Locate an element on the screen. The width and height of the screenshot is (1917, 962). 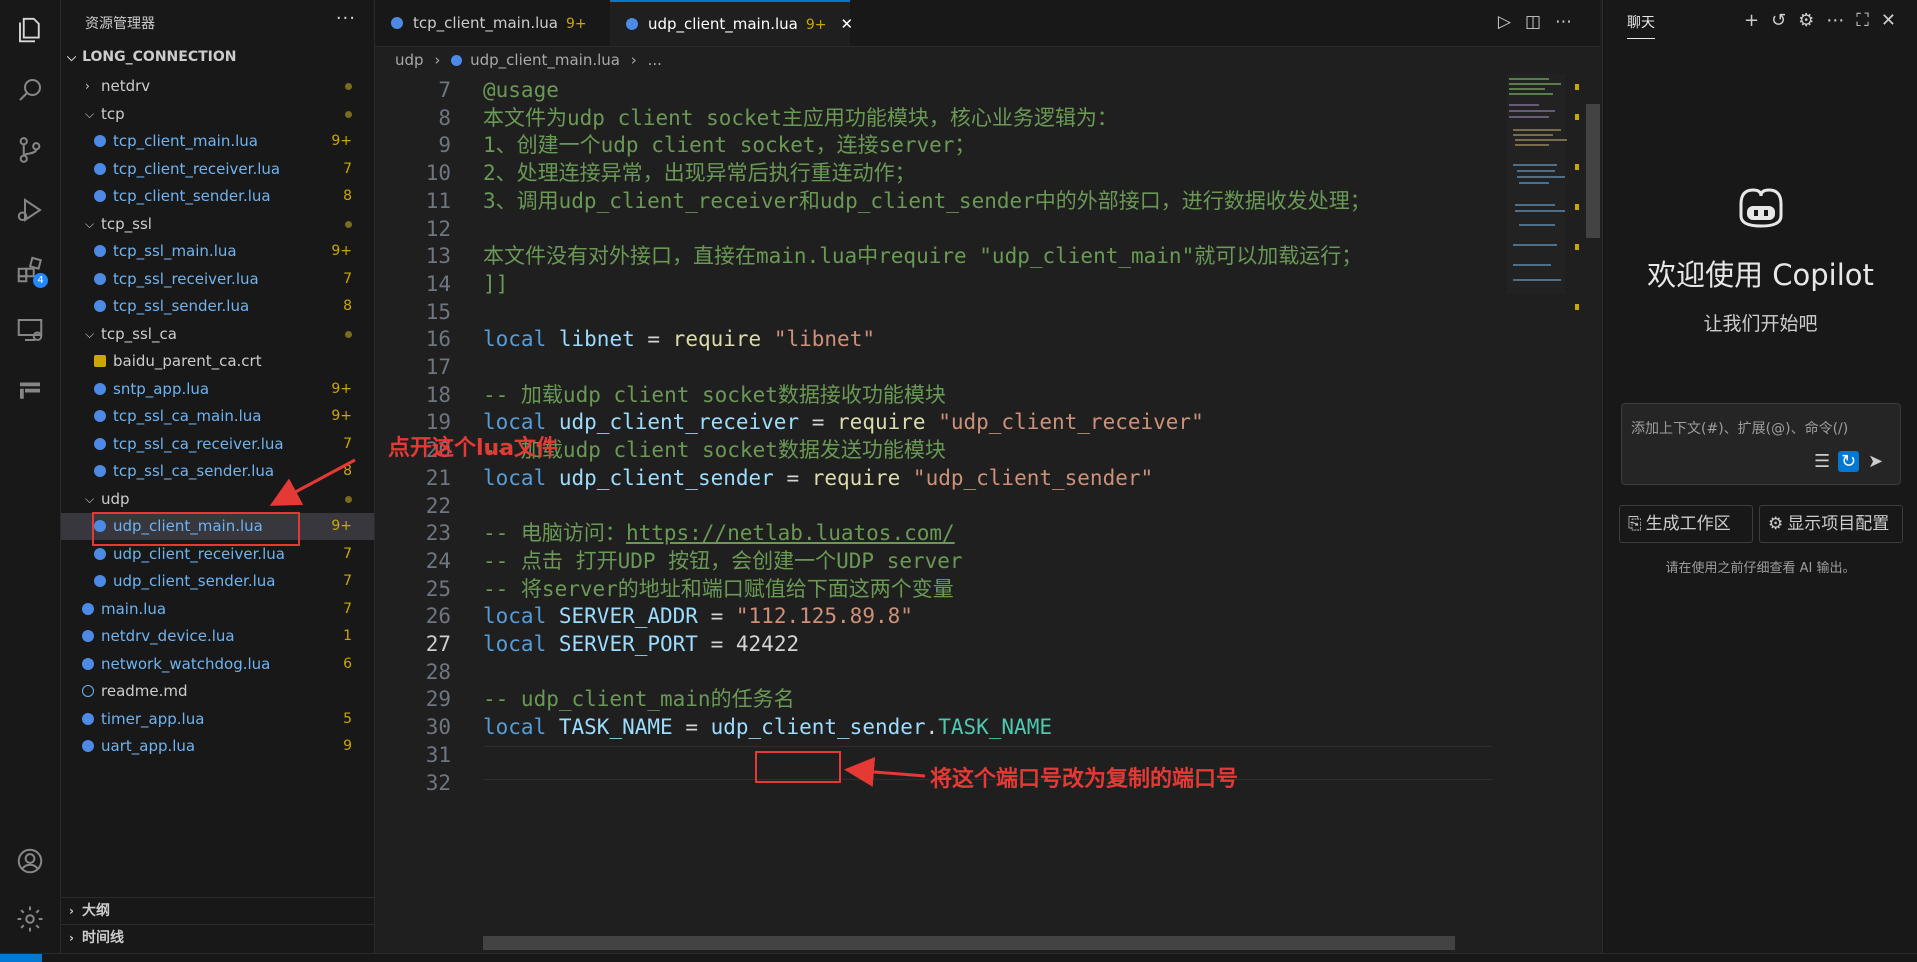
annotation-arrows is located at coordinates (597, 622).